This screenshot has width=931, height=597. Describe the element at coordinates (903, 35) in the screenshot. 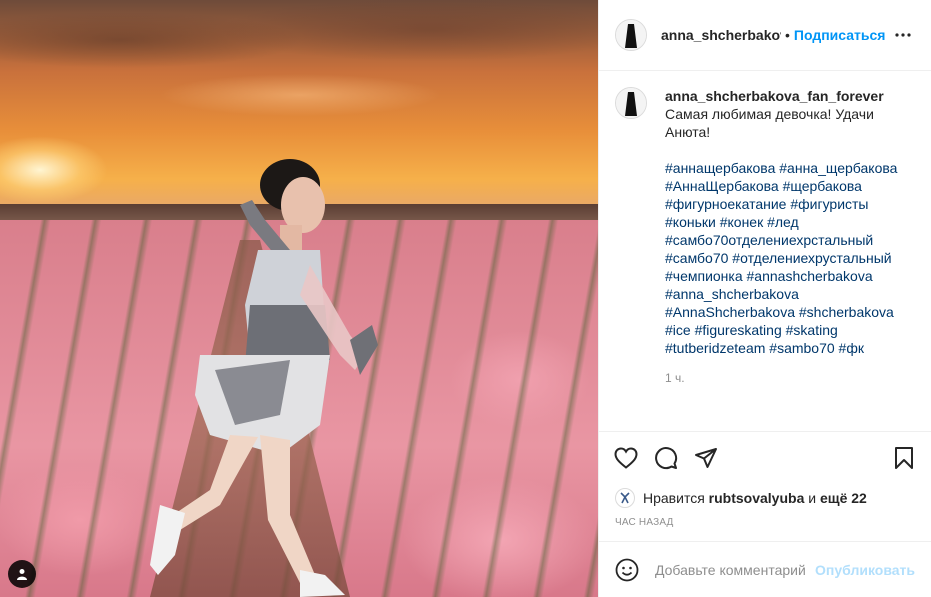

I see `more-options-icon` at that location.